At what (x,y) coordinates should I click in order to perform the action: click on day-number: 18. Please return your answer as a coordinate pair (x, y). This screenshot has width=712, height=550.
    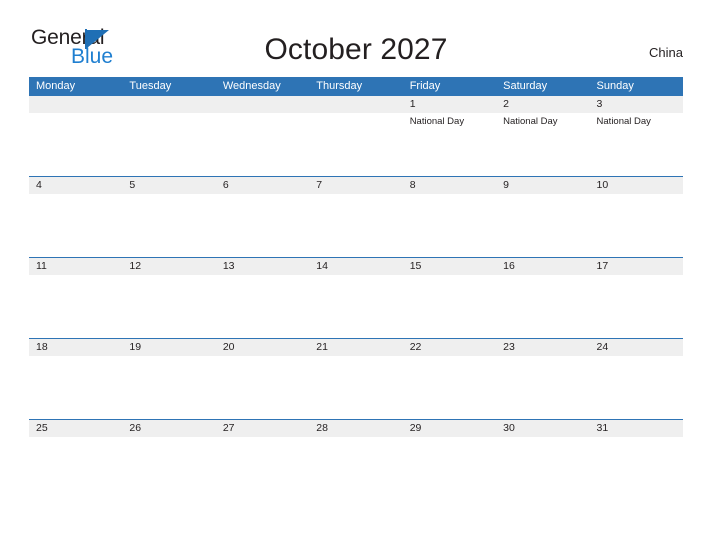
    Looking at the image, I should click on (42, 347).